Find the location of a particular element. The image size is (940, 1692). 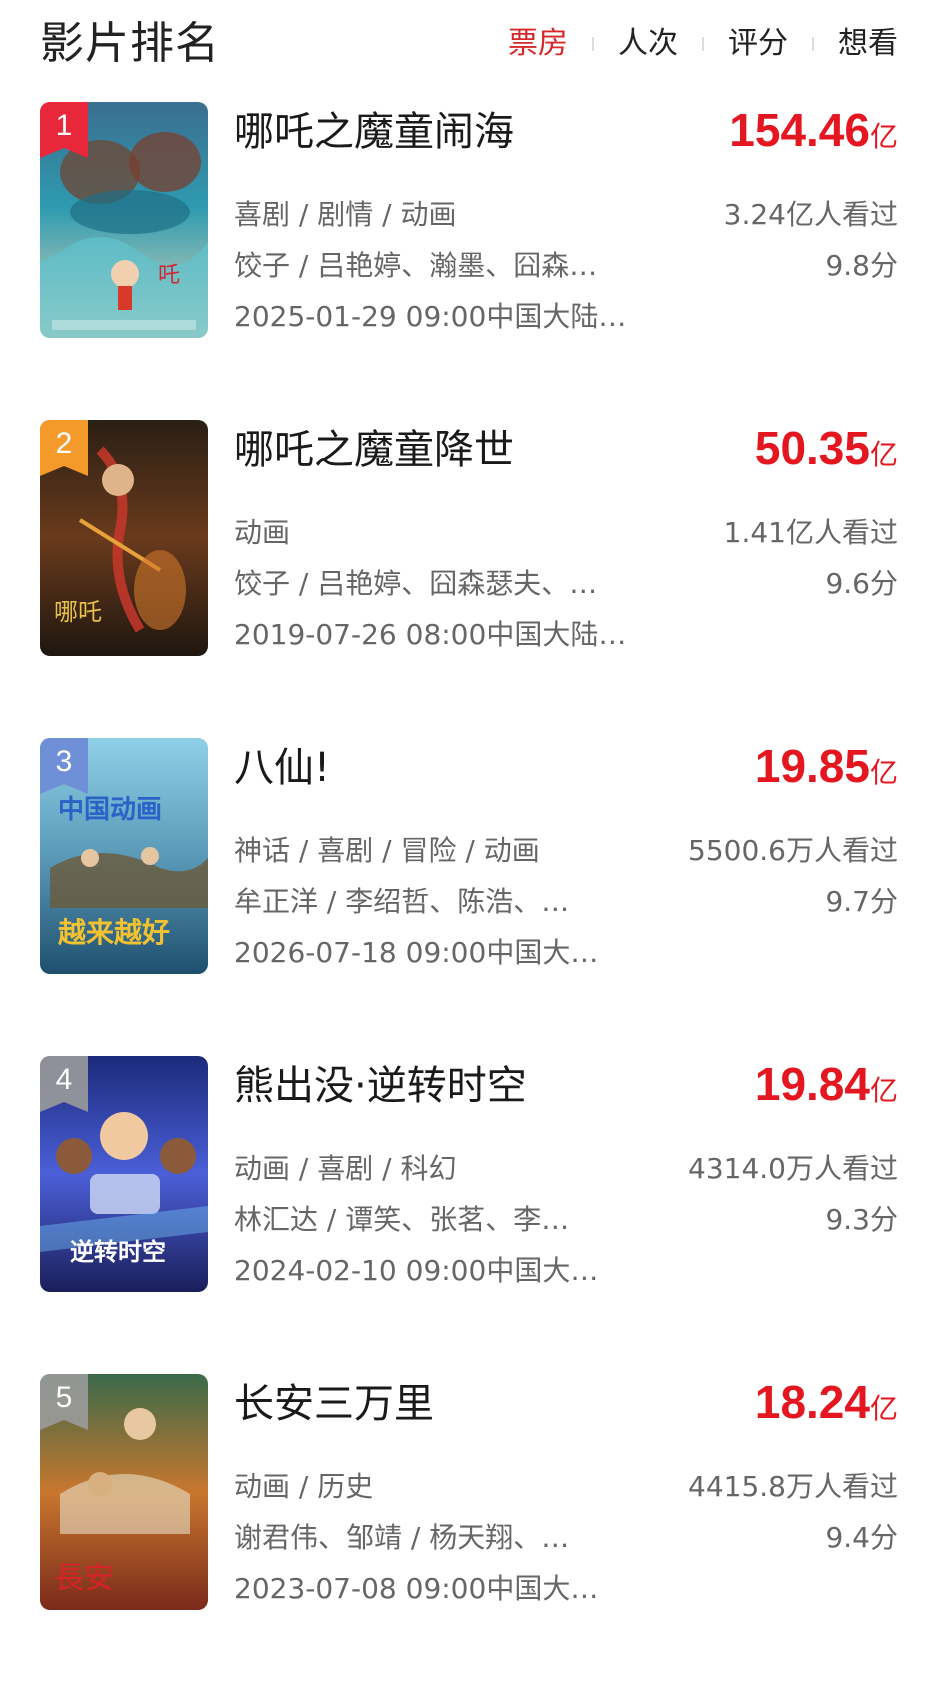

sort-tabs: 票房 人次 评分 想看 is located at coordinates (703, 44).